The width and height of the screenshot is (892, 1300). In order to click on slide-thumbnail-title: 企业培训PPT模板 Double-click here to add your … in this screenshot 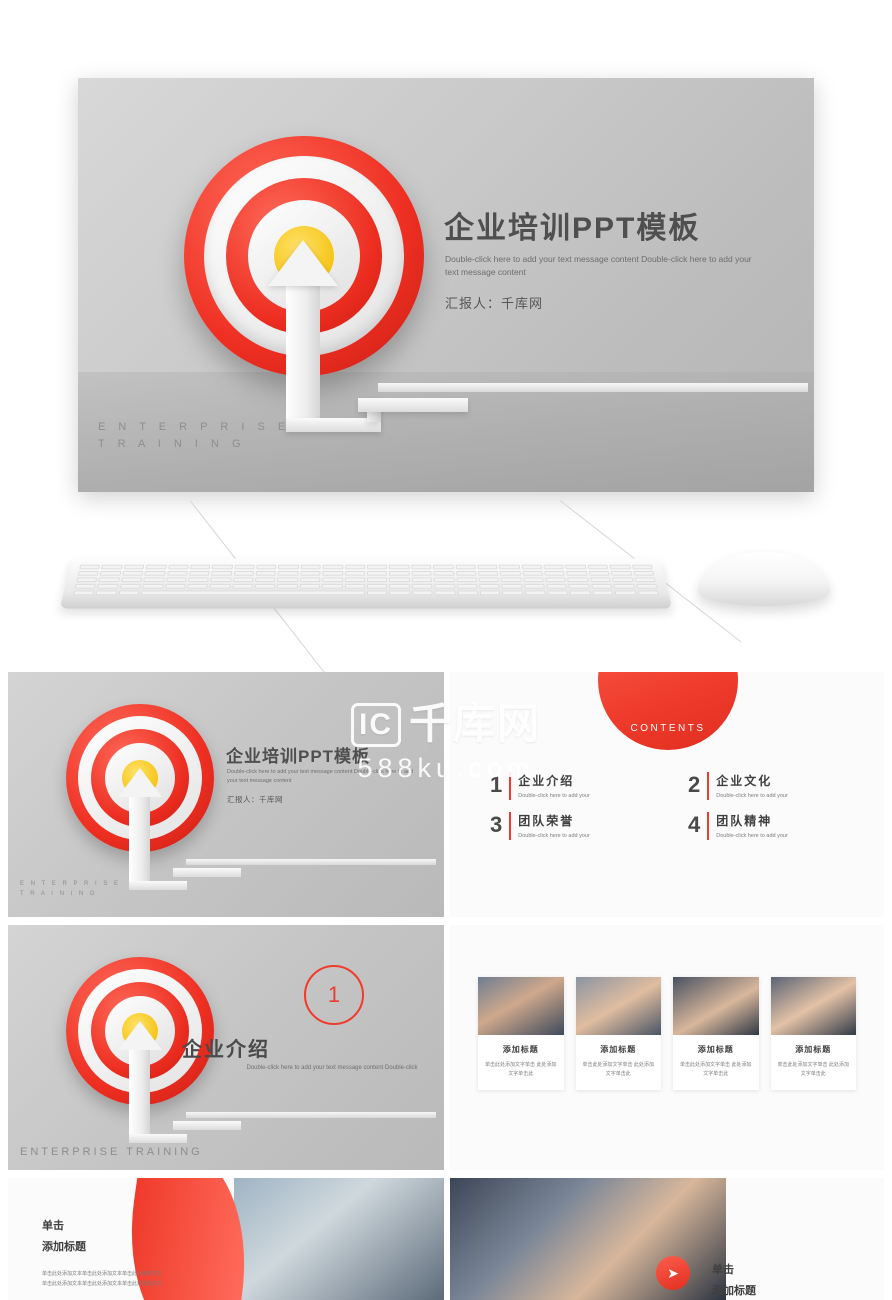, I will do `click(226, 794)`.